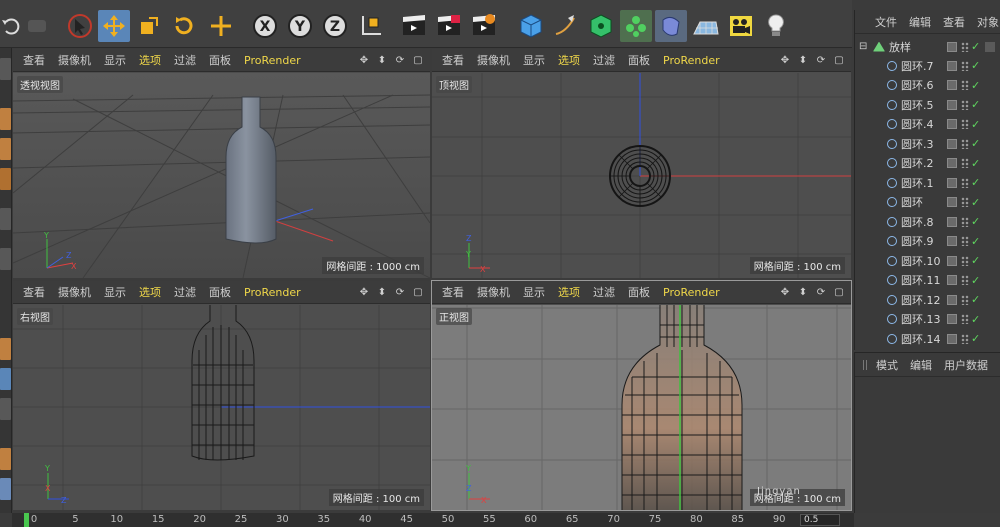  Describe the element at coordinates (221, 26) in the screenshot. I see `recent-tool-icon` at that location.